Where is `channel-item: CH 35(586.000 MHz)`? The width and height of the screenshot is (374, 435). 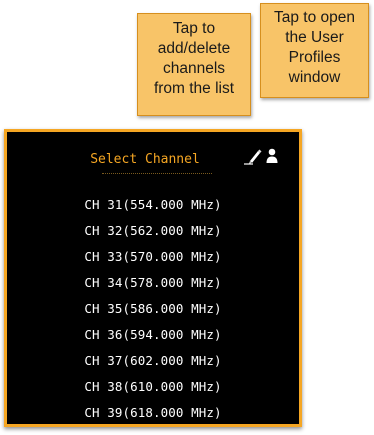 channel-item: CH 35(586.000 MHz) is located at coordinates (153, 309).